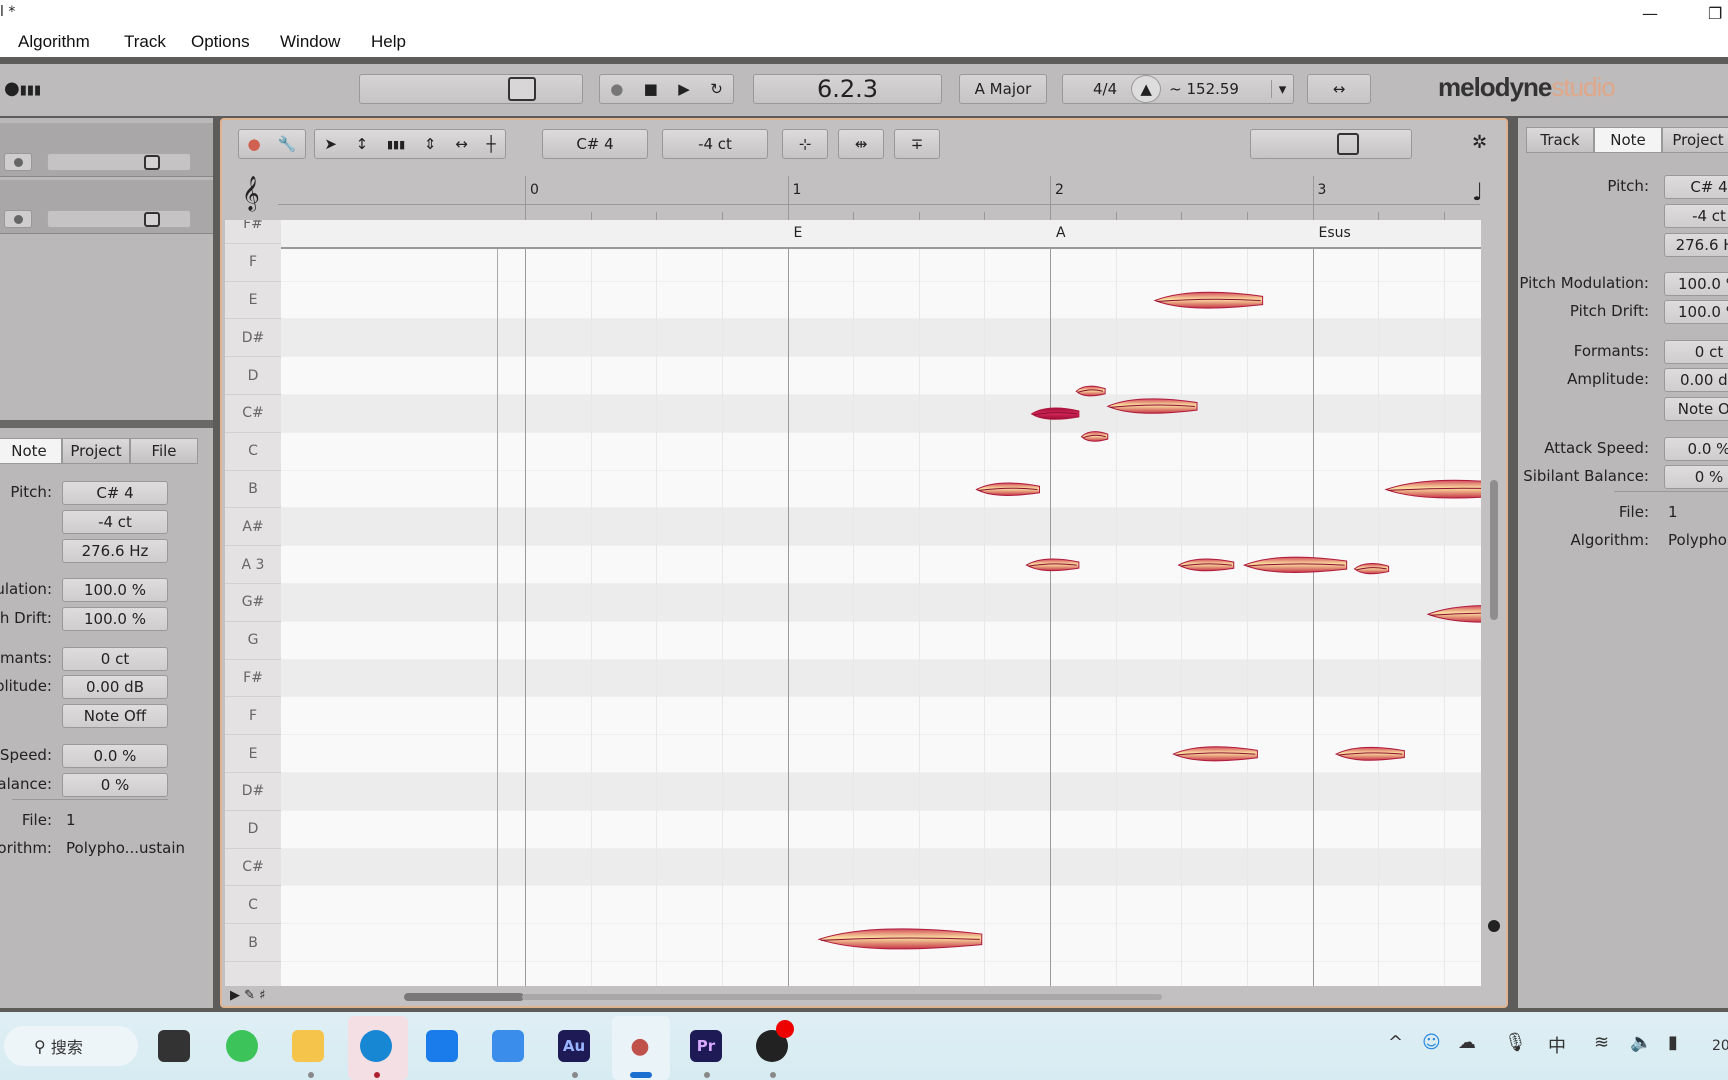 This screenshot has width=1728, height=1080. I want to click on blobs-icon: ●▮▮▮, so click(22, 88).